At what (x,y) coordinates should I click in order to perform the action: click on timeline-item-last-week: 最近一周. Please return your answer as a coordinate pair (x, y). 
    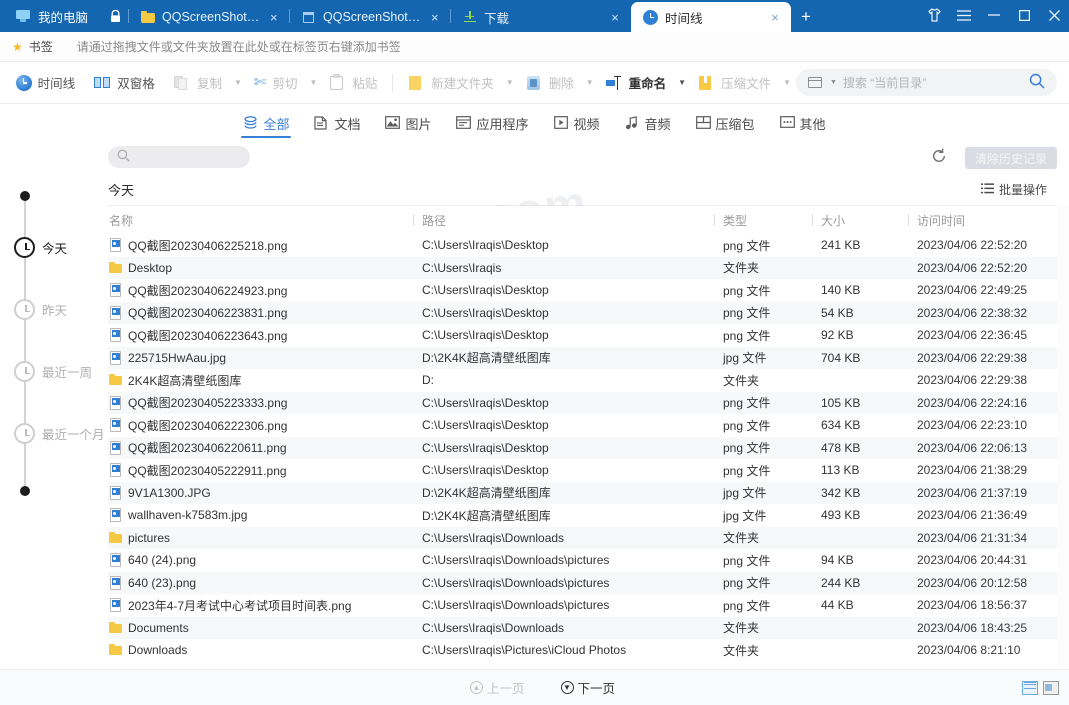
    Looking at the image, I should click on (46, 371).